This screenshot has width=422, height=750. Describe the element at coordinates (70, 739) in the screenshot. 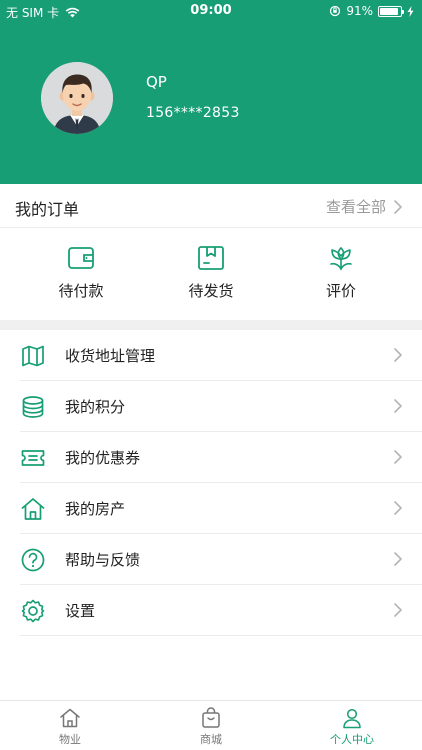

I see `tab-label-property: 物业` at that location.